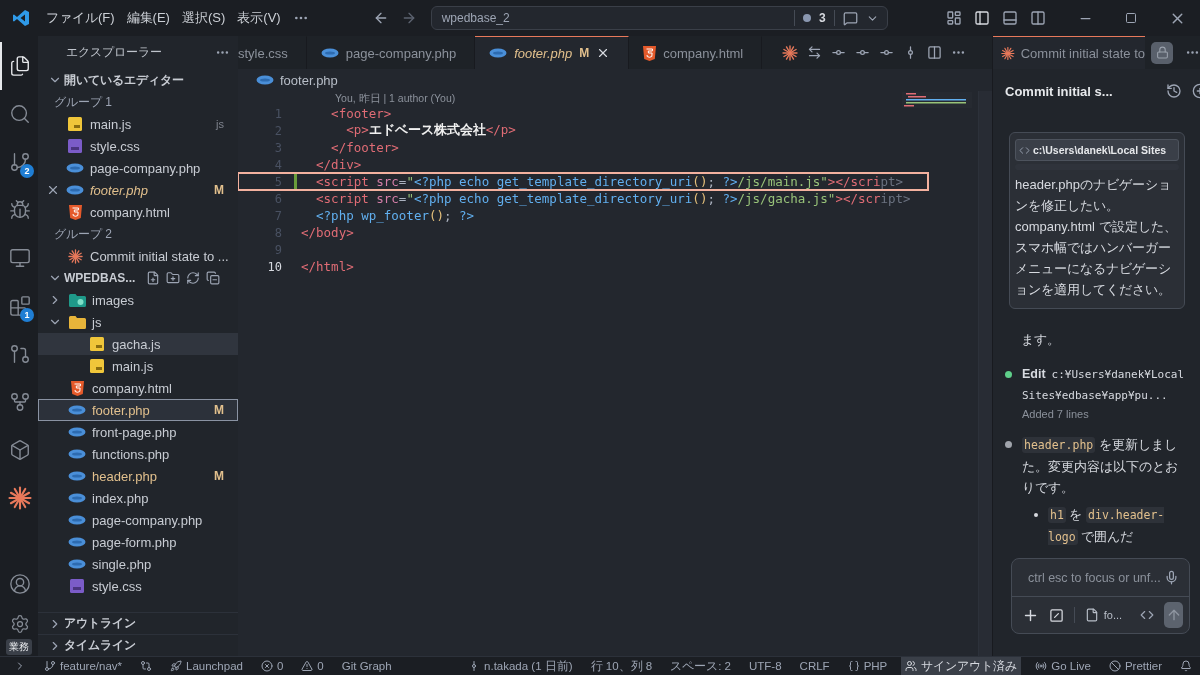  Describe the element at coordinates (366, 666) in the screenshot. I see `status-item: Git Graph` at that location.